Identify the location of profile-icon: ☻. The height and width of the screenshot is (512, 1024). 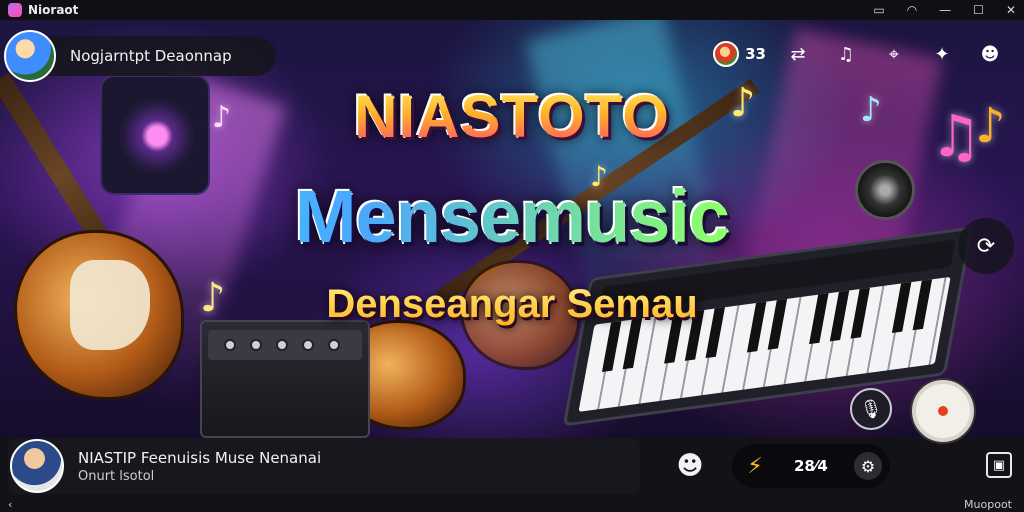
(990, 54).